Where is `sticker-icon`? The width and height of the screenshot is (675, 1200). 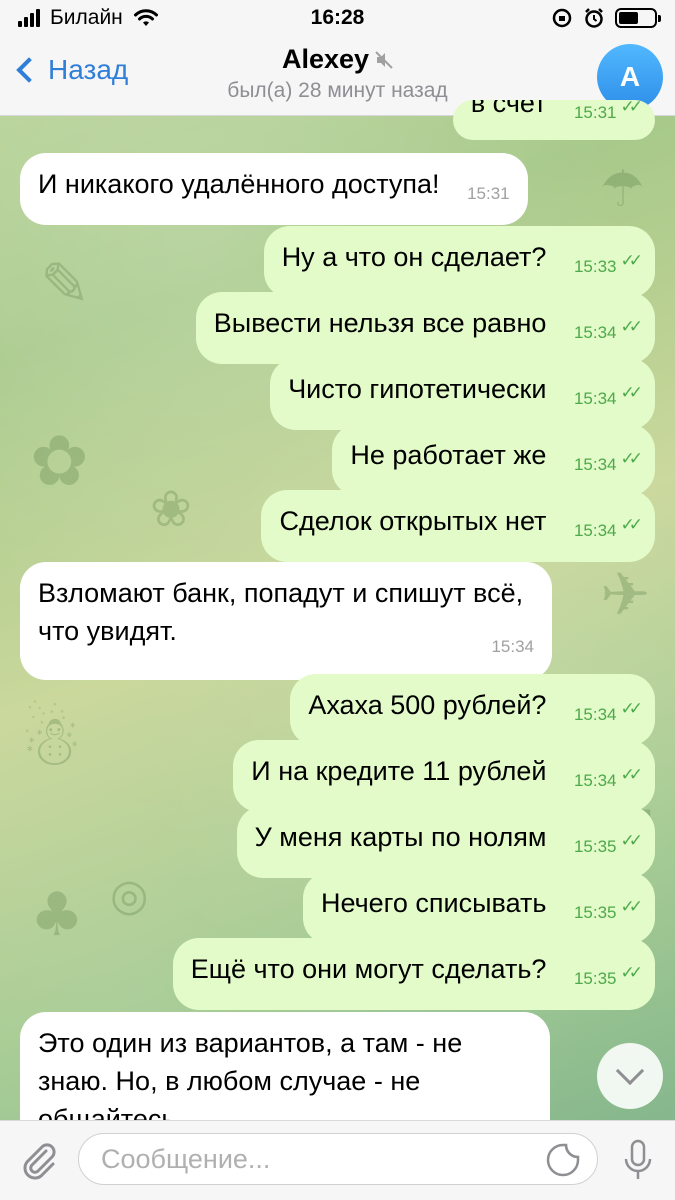
sticker-icon is located at coordinates (563, 1160).